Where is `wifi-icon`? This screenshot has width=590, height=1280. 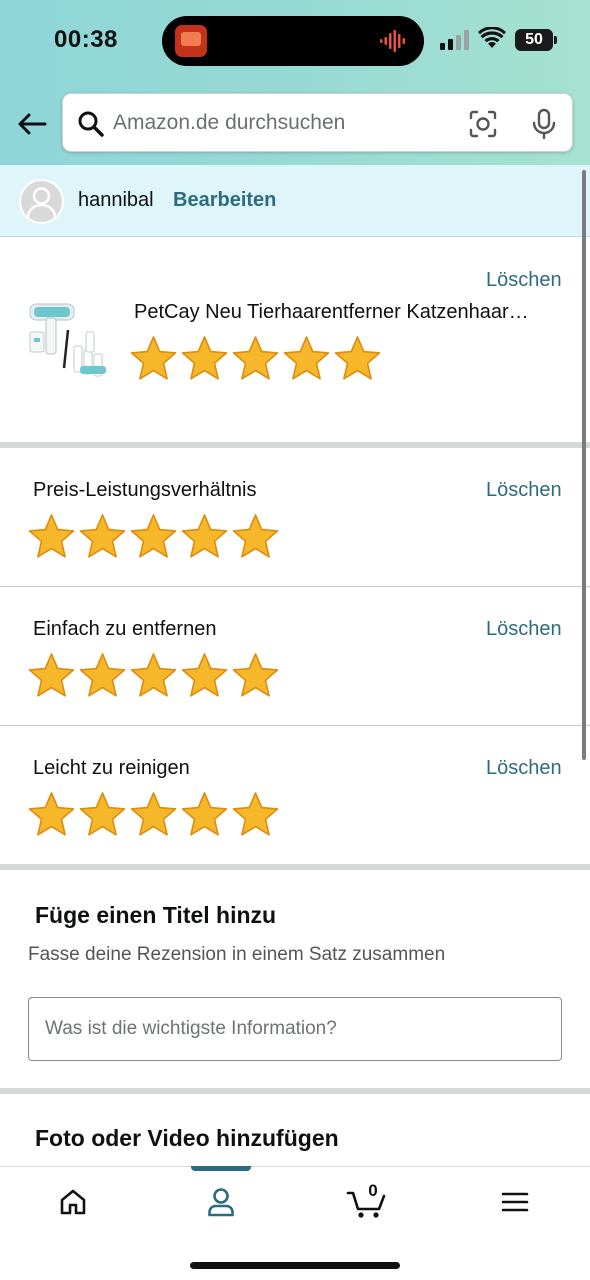
wifi-icon is located at coordinates (492, 37).